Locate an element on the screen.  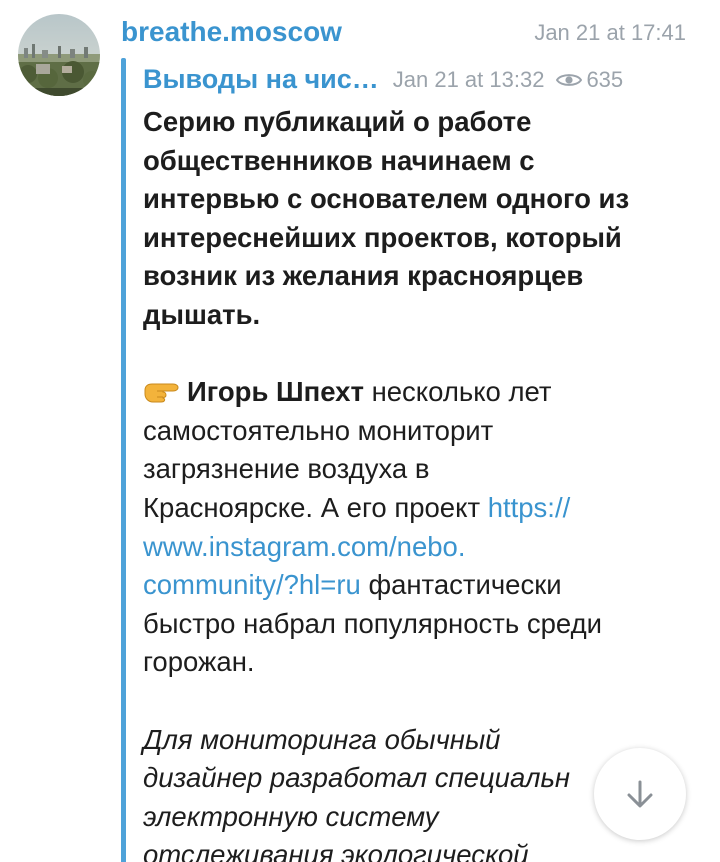
channel-name: breathe.moscow is located at coordinates (231, 32).